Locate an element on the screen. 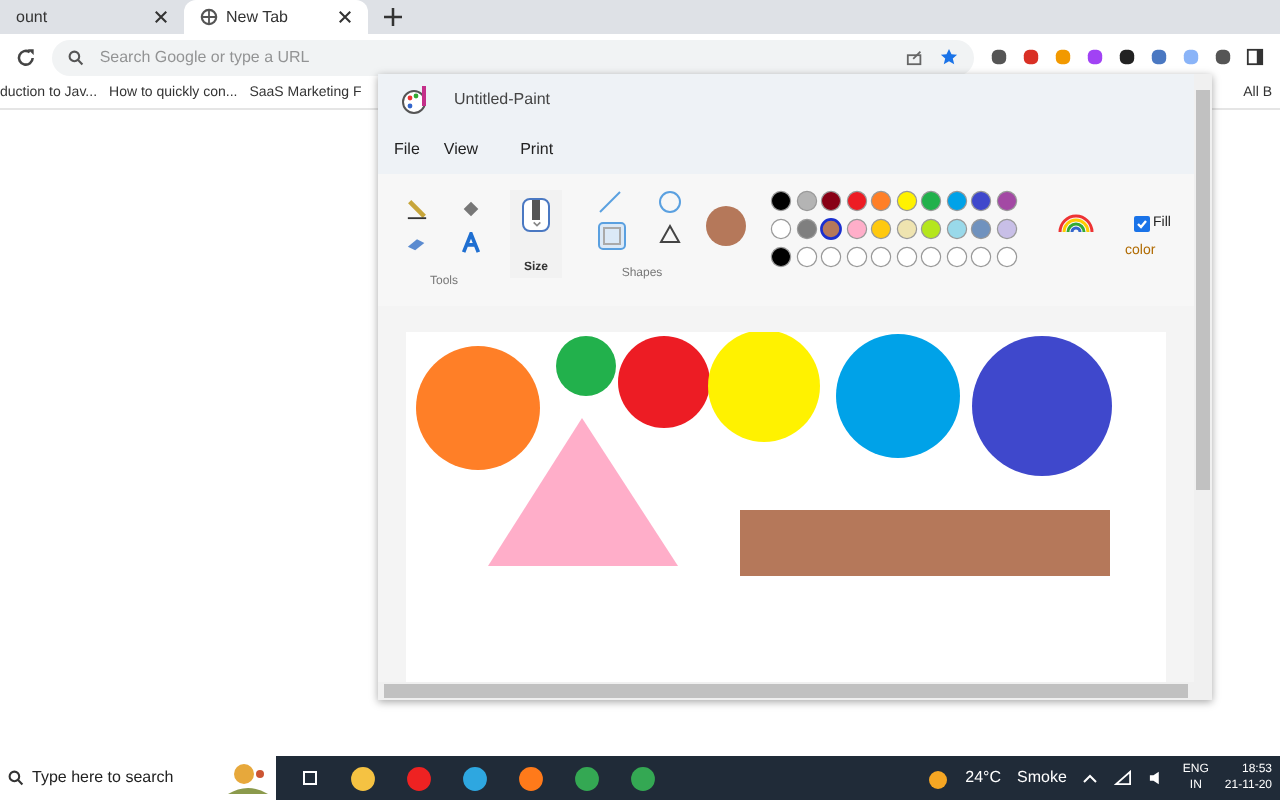 The height and width of the screenshot is (800, 1280). taskbar-search-field: Type here to search is located at coordinates (138, 778).